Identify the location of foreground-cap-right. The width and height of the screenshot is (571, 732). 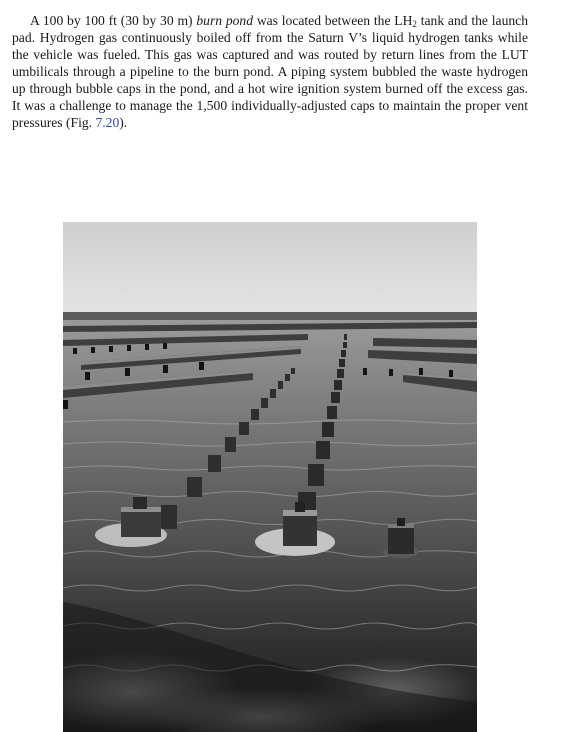
(401, 538).